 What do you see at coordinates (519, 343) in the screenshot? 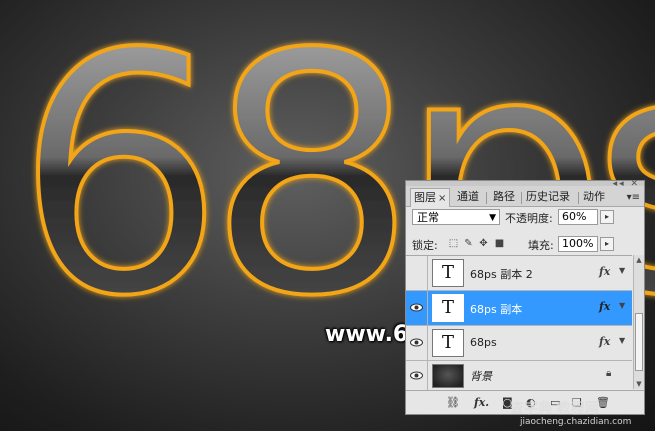
I see `layer-row-68ps: T 68ps fx ▼` at bounding box center [519, 343].